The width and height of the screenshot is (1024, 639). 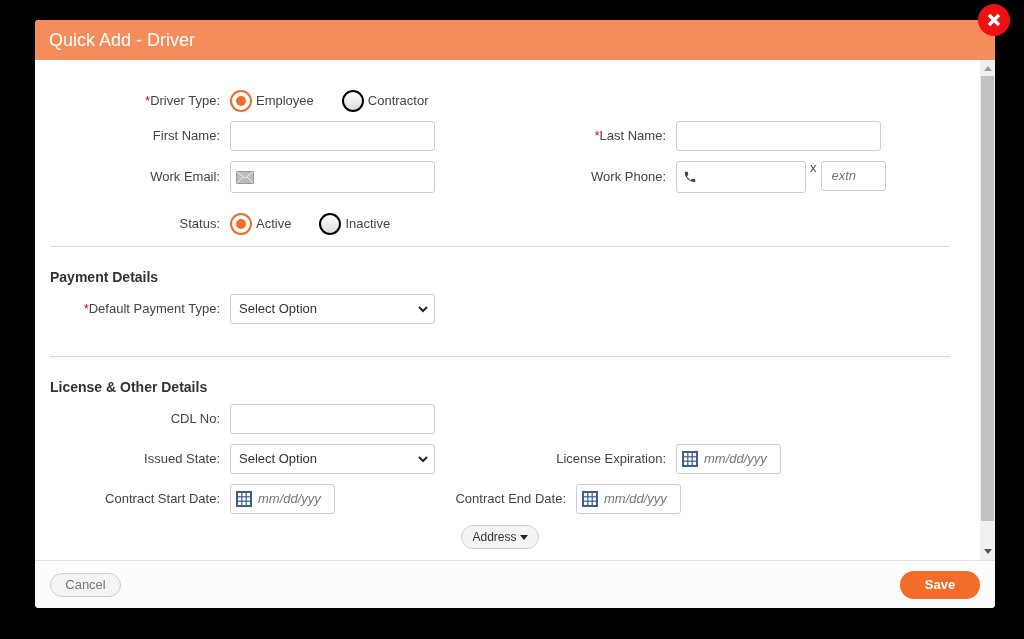 What do you see at coordinates (853, 176) in the screenshot?
I see `extension-field: extn` at bounding box center [853, 176].